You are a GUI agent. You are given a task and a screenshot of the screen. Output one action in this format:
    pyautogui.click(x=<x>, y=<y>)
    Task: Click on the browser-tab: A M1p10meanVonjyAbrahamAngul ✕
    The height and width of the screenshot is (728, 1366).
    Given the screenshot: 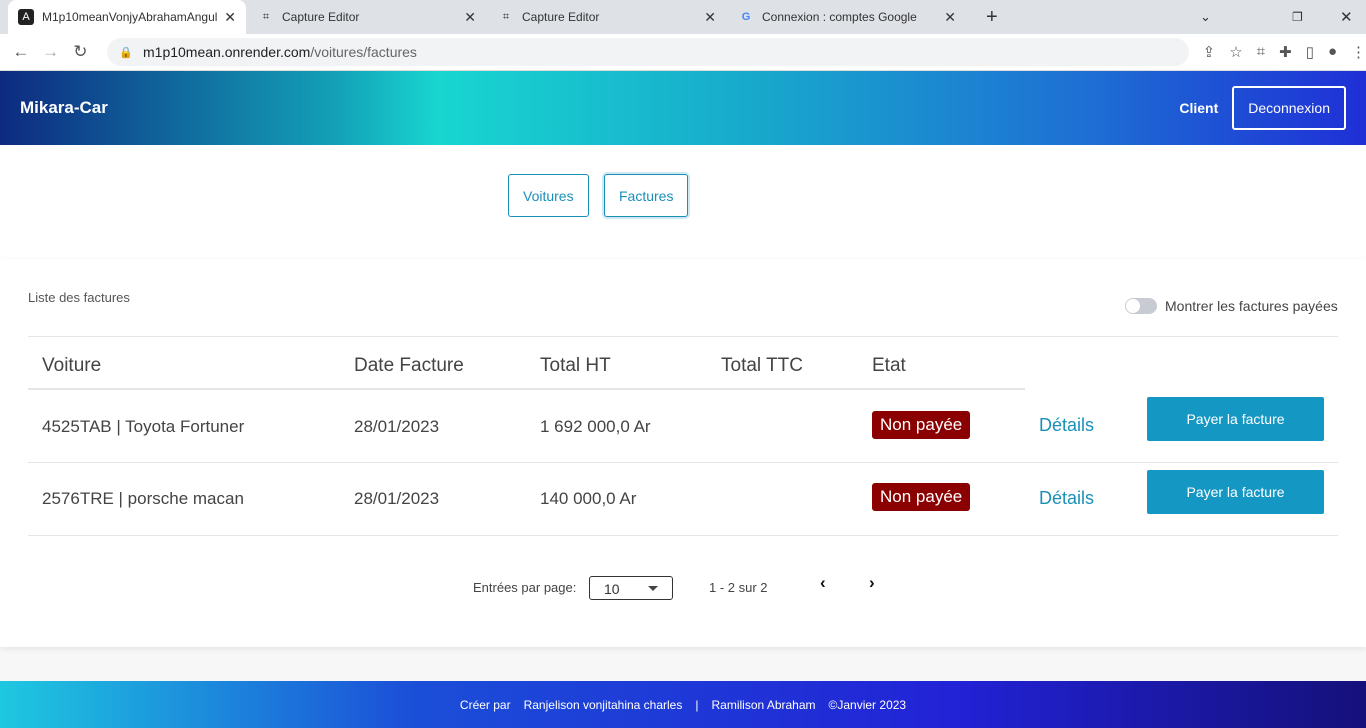 What is the action you would take?
    pyautogui.click(x=127, y=17)
    